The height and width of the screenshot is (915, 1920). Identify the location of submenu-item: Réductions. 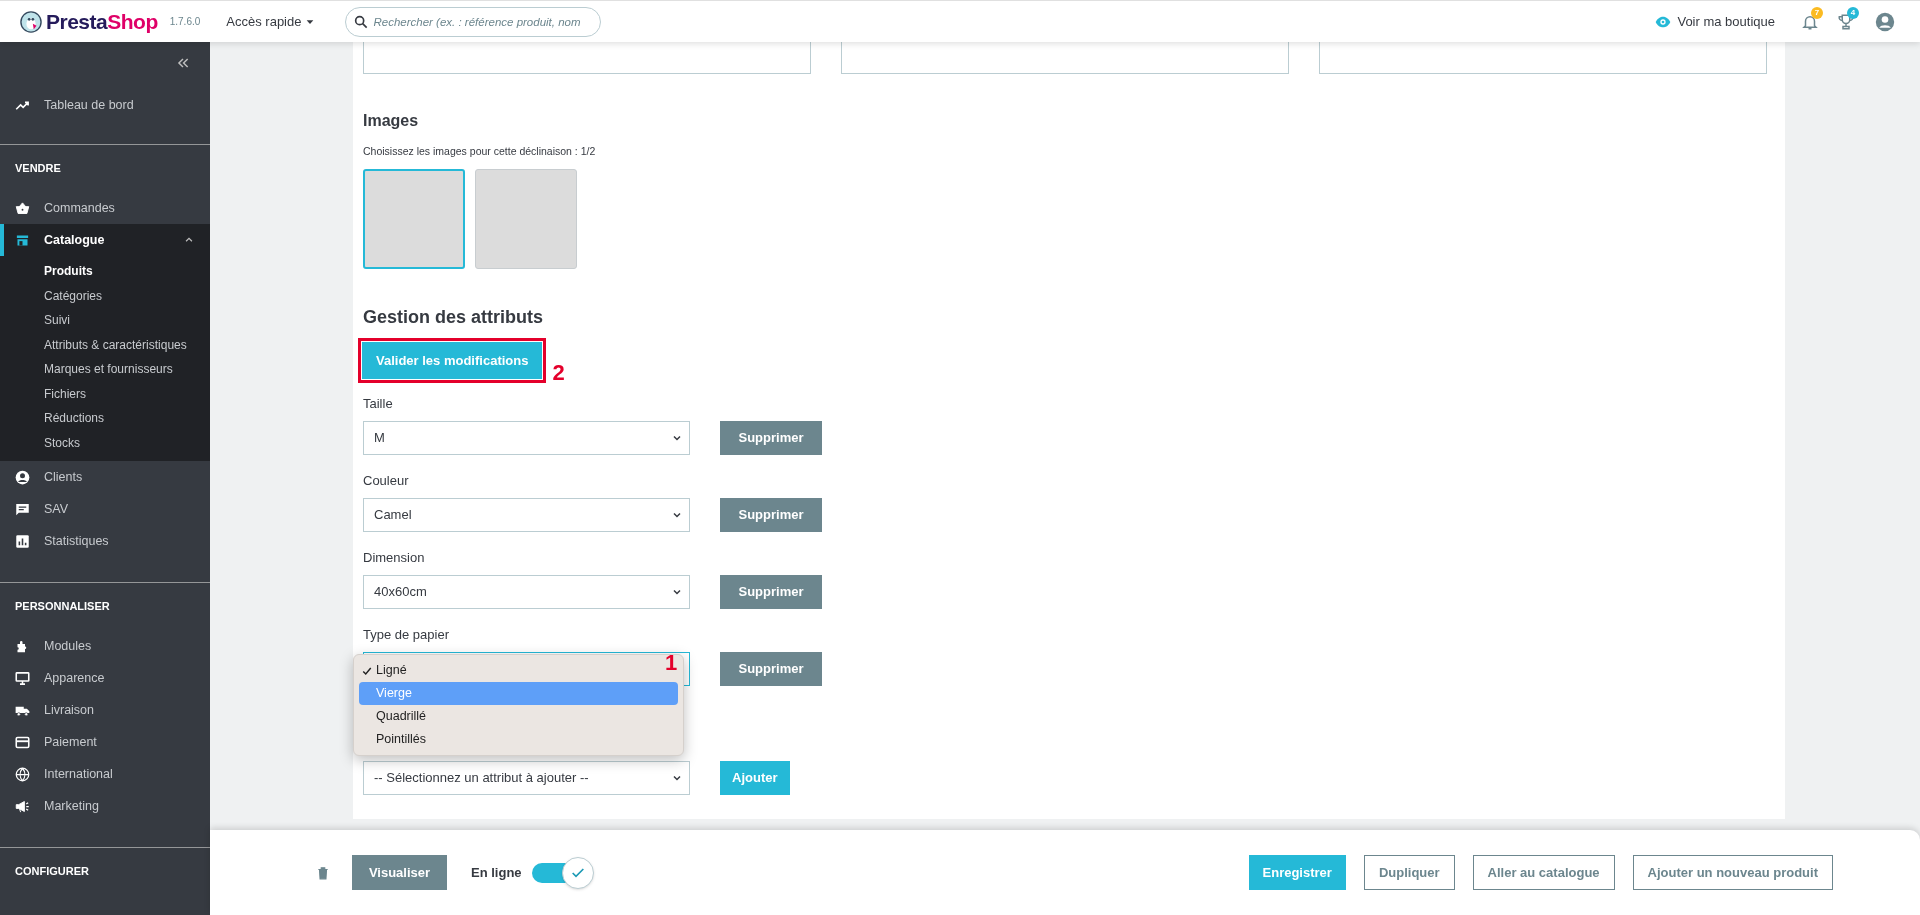
(105, 418).